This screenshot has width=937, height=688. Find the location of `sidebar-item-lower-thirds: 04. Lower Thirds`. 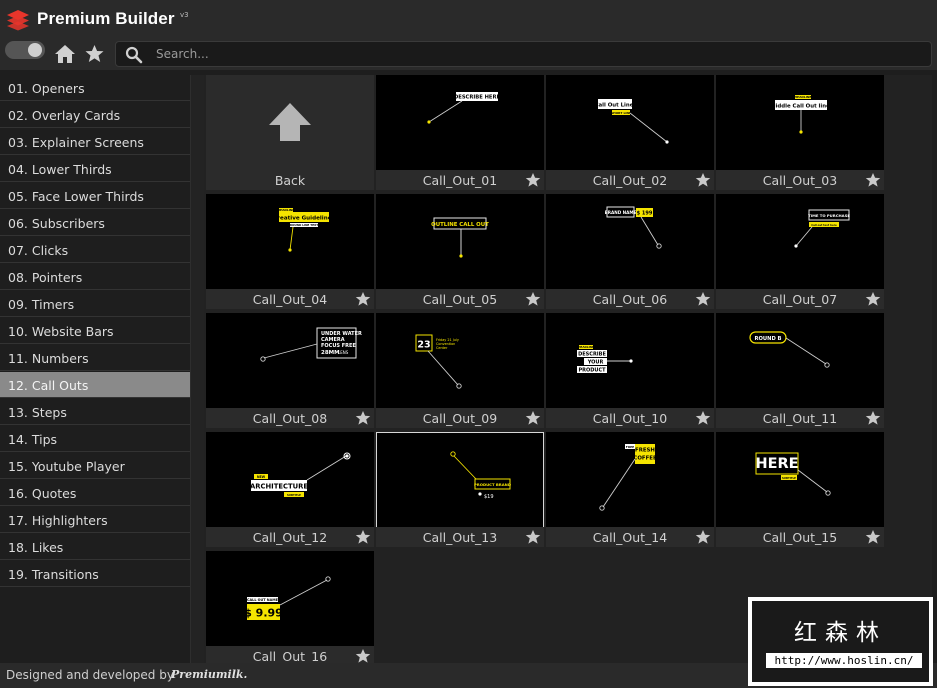

sidebar-item-lower-thirds: 04. Lower Thirds is located at coordinates (95, 169).